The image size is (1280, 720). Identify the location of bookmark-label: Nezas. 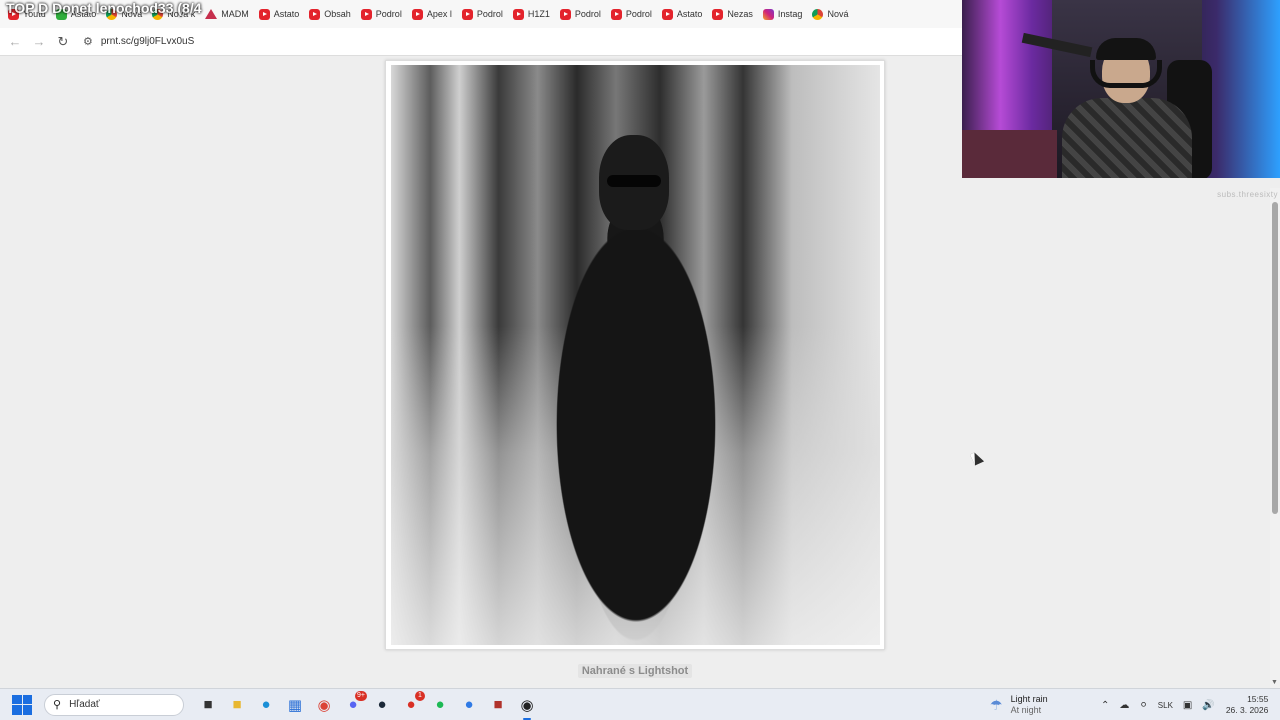
(740, 14).